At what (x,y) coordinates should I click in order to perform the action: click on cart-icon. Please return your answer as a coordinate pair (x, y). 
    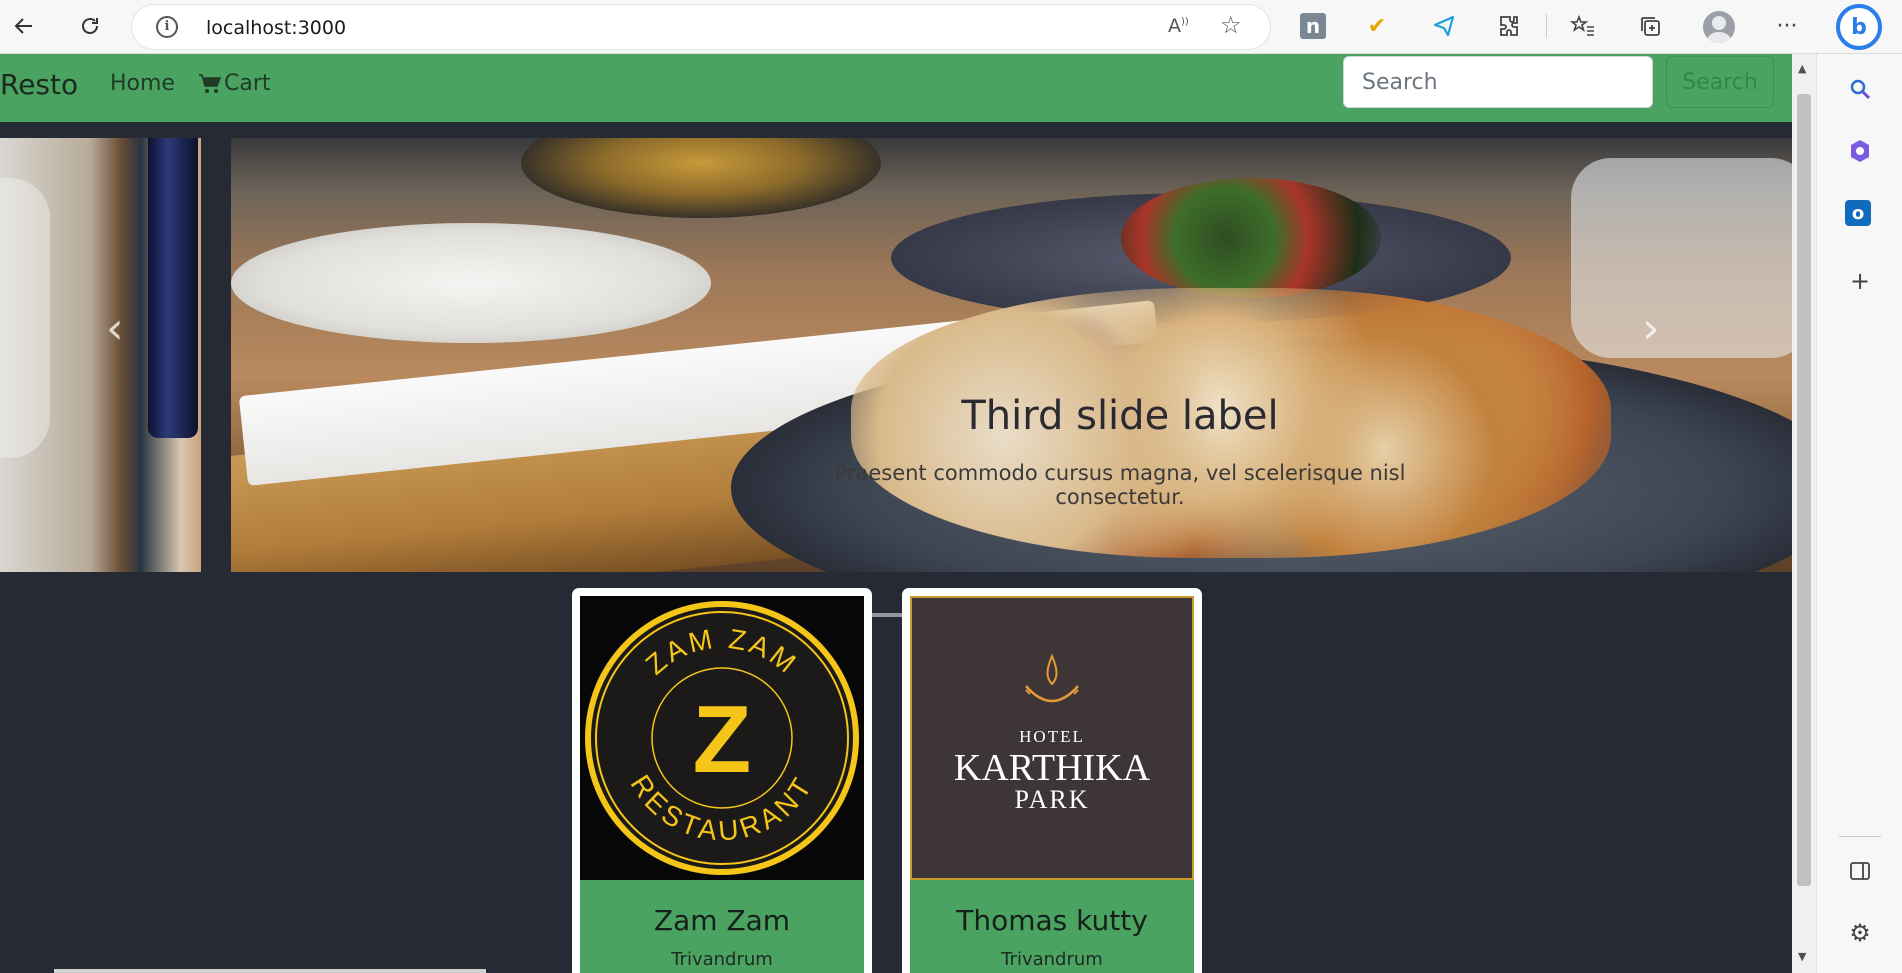
    Looking at the image, I should click on (210, 83).